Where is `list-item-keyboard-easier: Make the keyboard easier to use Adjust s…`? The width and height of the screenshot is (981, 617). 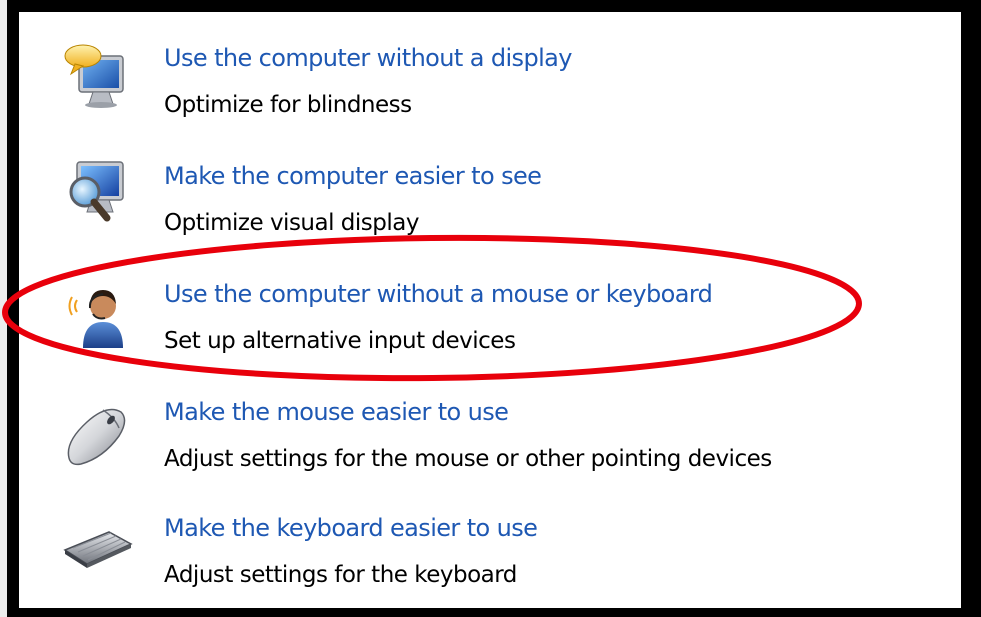 list-item-keyboard-easier: Make the keyboard easier to use Adjust s… is located at coordinates (469, 562).